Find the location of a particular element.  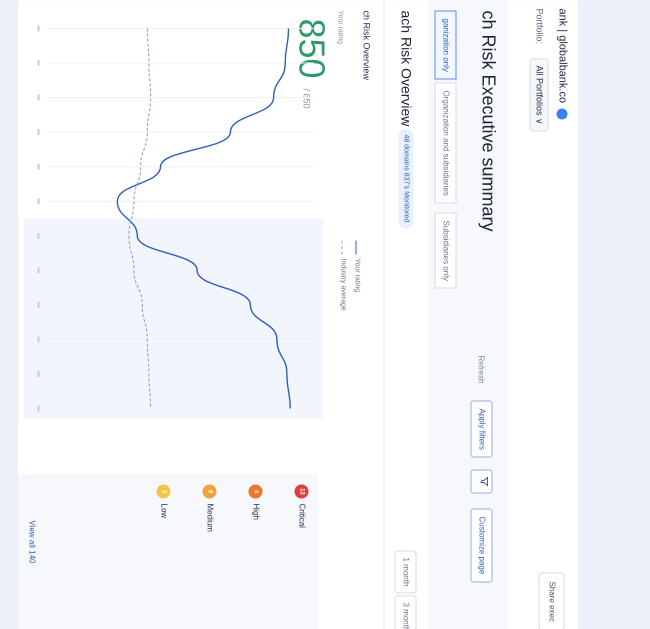

legend-your-rating: Your rating is located at coordinates (356, 275).